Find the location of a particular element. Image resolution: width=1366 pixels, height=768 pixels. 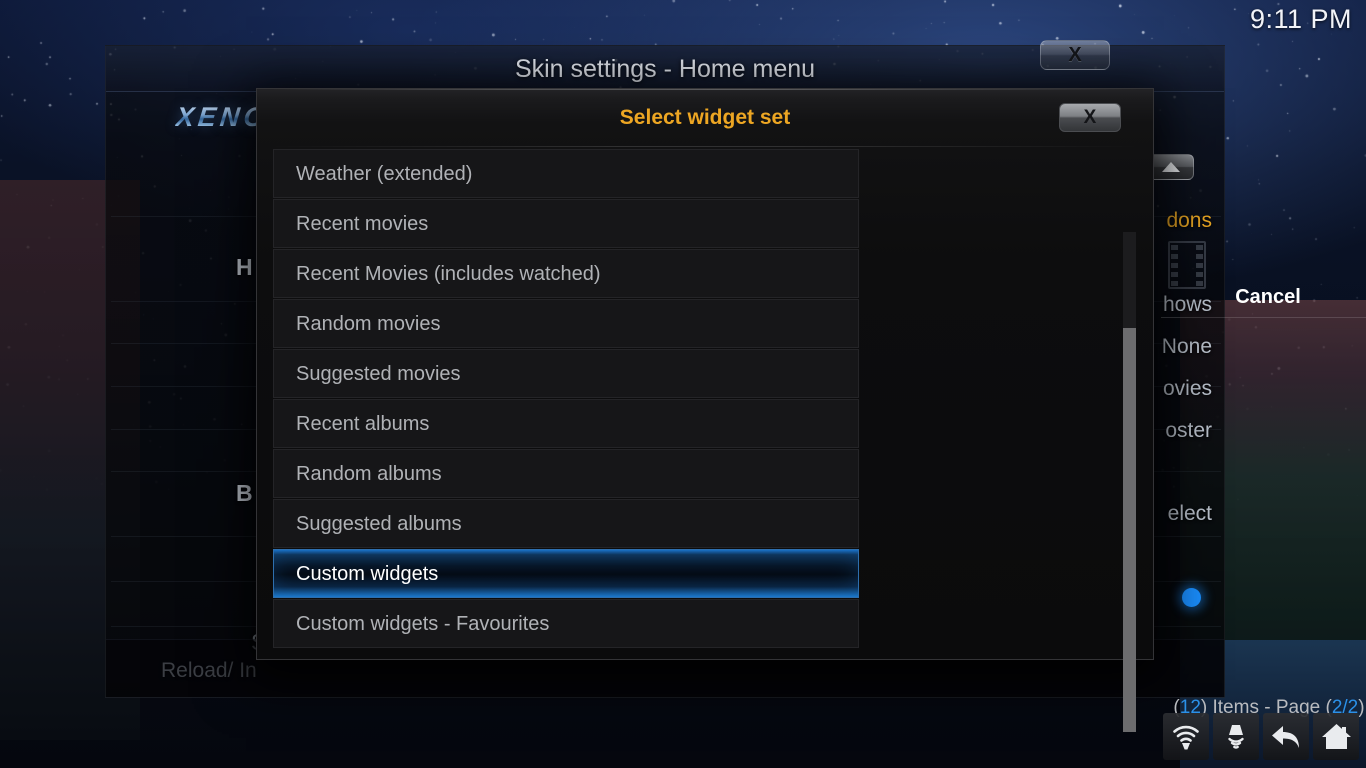

dialog-divider is located at coordinates (705, 146).